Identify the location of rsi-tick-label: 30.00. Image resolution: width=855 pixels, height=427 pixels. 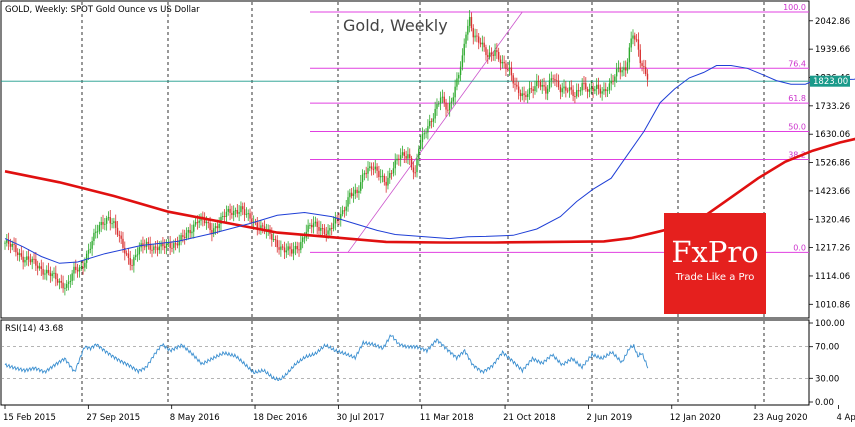
(827, 379).